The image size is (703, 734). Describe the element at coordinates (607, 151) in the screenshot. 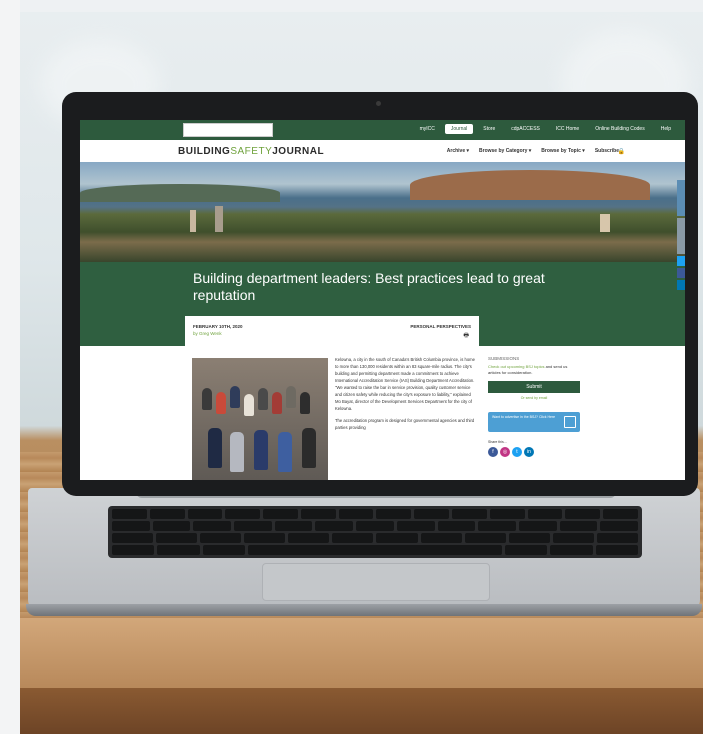

I see `nav-subscribe: Subscribe` at that location.